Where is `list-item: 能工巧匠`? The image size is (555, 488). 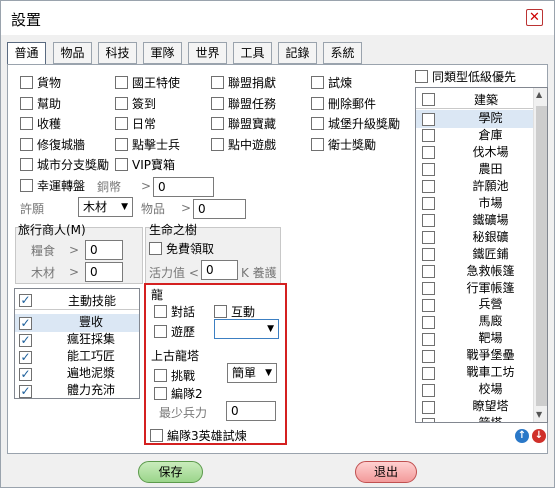
list-item: 能工巧匠 is located at coordinates (77, 357).